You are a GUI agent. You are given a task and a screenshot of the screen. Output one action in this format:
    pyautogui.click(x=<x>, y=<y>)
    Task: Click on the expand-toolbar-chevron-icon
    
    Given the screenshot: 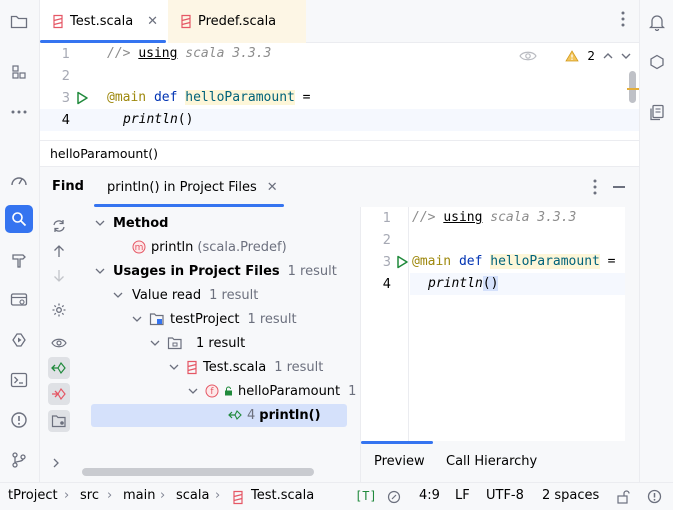 What is the action you would take?
    pyautogui.click(x=56, y=463)
    